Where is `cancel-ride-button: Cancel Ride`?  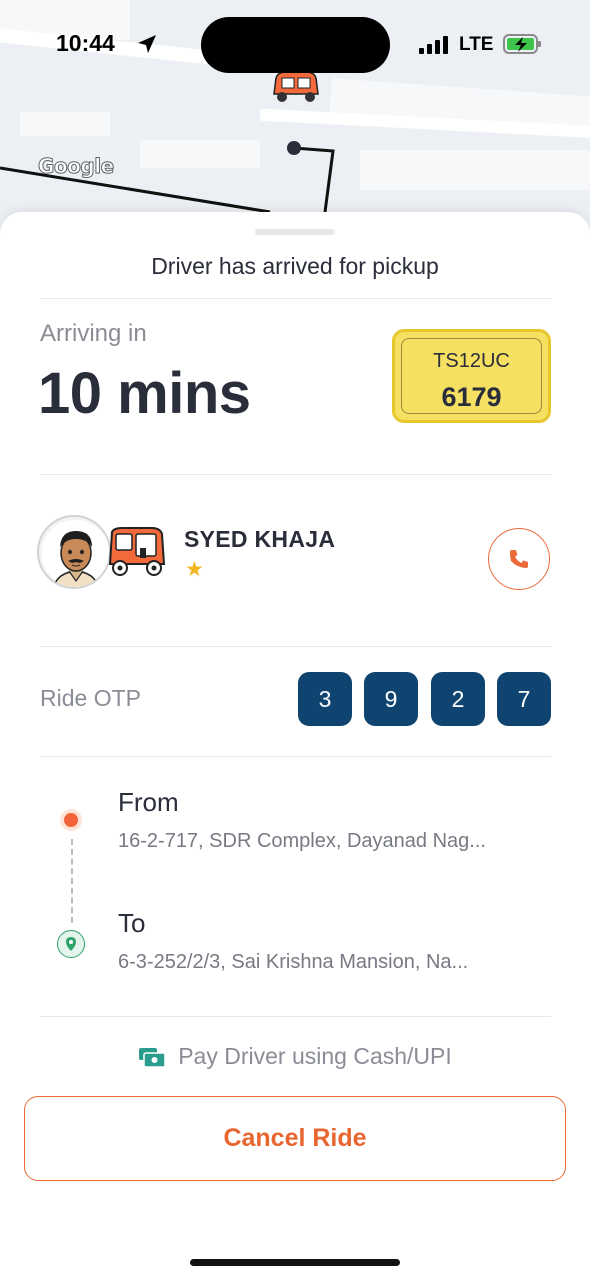 cancel-ride-button: Cancel Ride is located at coordinates (295, 1138).